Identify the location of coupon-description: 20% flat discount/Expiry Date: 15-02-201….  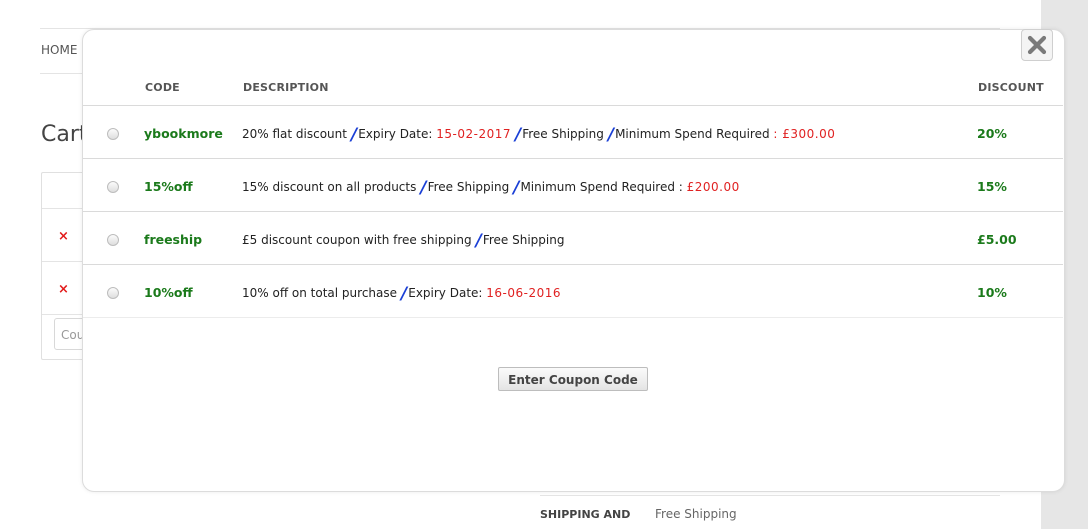
(539, 135).